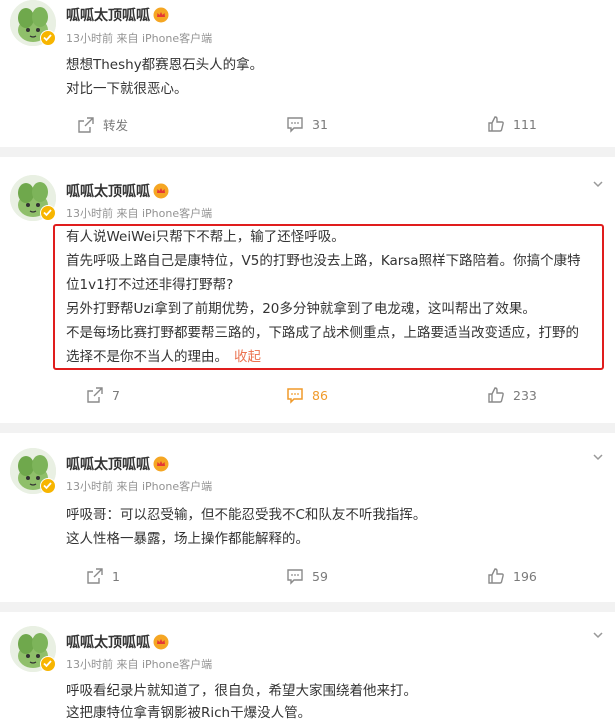 This screenshot has width=615, height=721. Describe the element at coordinates (116, 125) in the screenshot. I see `share-label: 转发` at that location.